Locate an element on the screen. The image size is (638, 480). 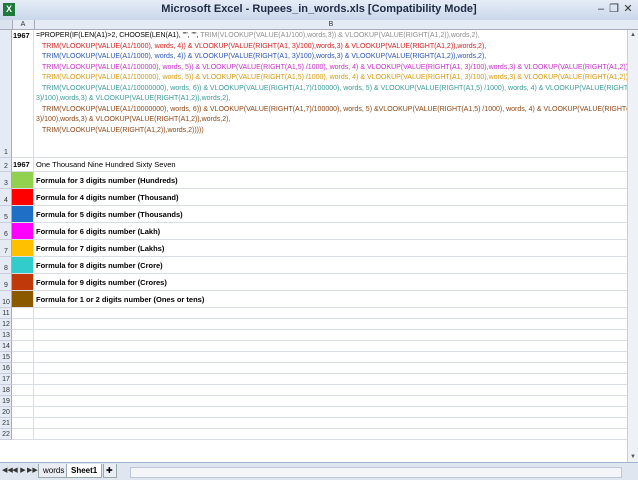
tab-sheet1: Sheet1 is located at coordinates (84, 471).